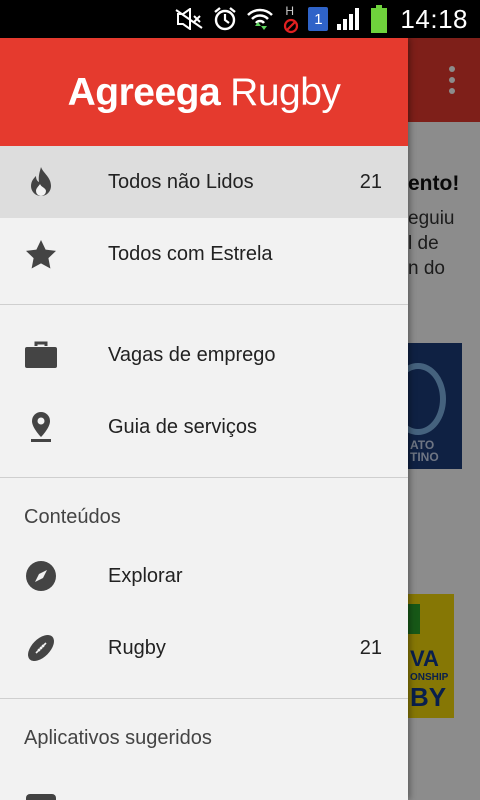  I want to click on mute-icon, so click(189, 19).